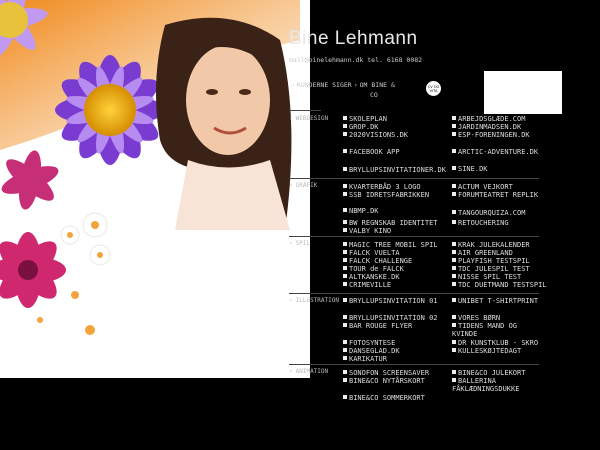 This screenshot has width=600, height=450. I want to click on link-item: ACTUM VEJKORT, so click(482, 187).